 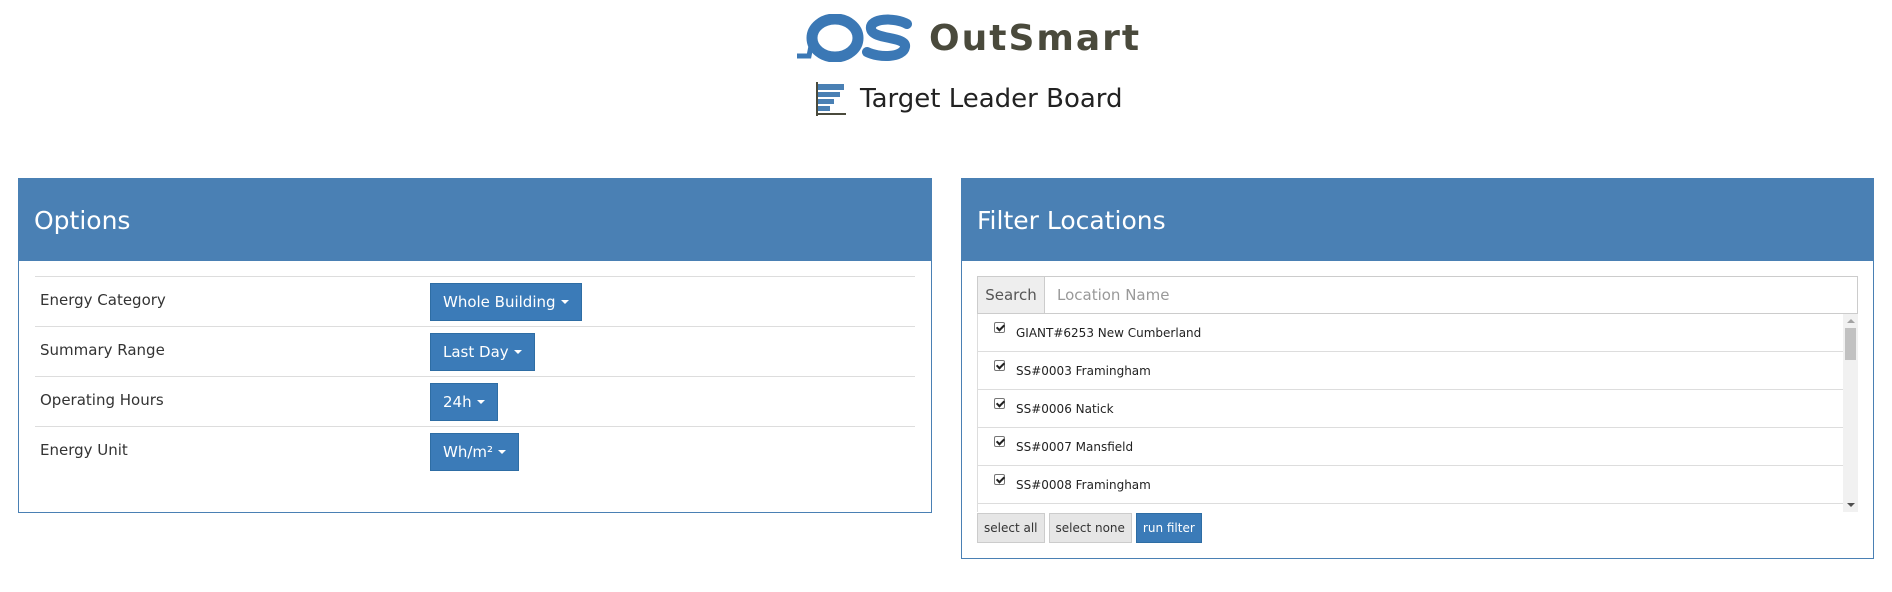 I want to click on location-name: GIANT#6253 New Cumberland, so click(x=1109, y=333).